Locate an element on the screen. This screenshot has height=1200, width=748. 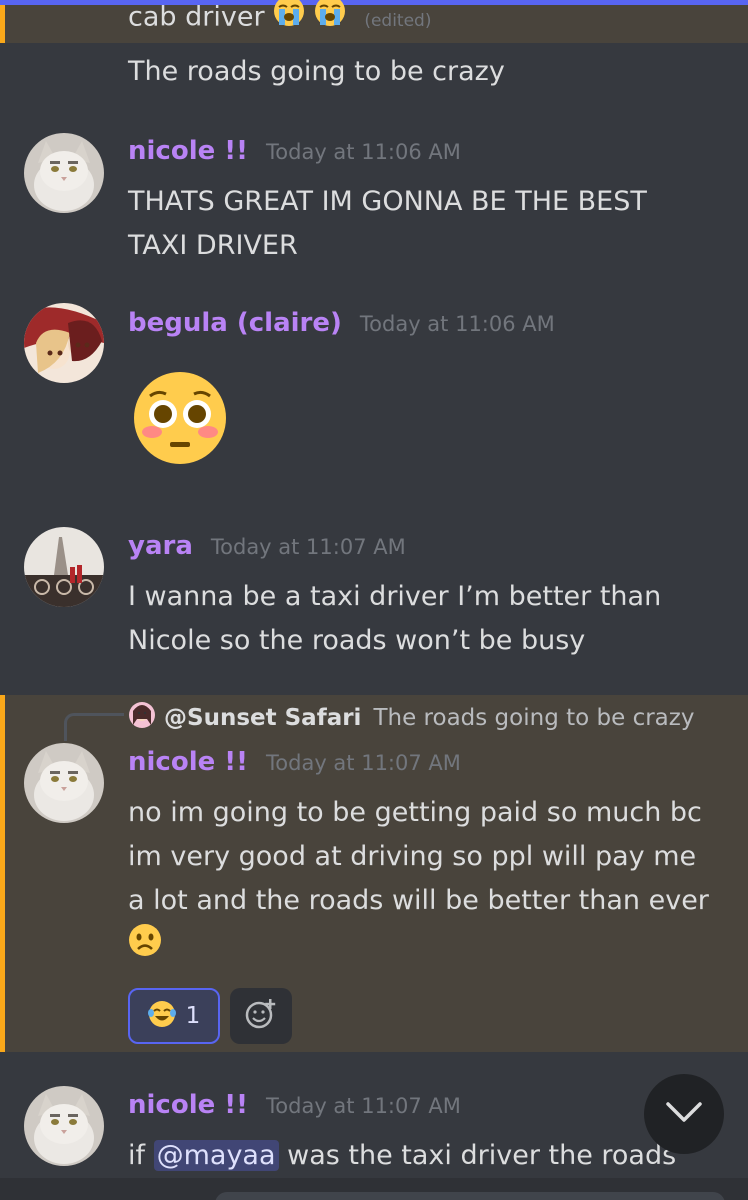
message-text: cab driver (edited) is located at coordinates (426, 21).